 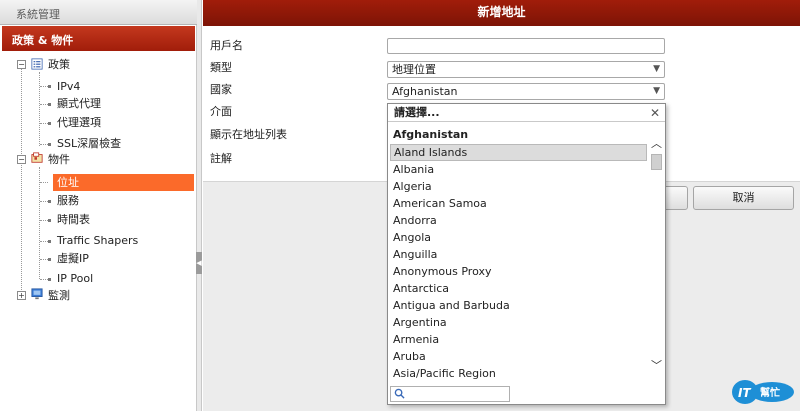 I want to click on list-item: Anguilla, so click(x=518, y=254).